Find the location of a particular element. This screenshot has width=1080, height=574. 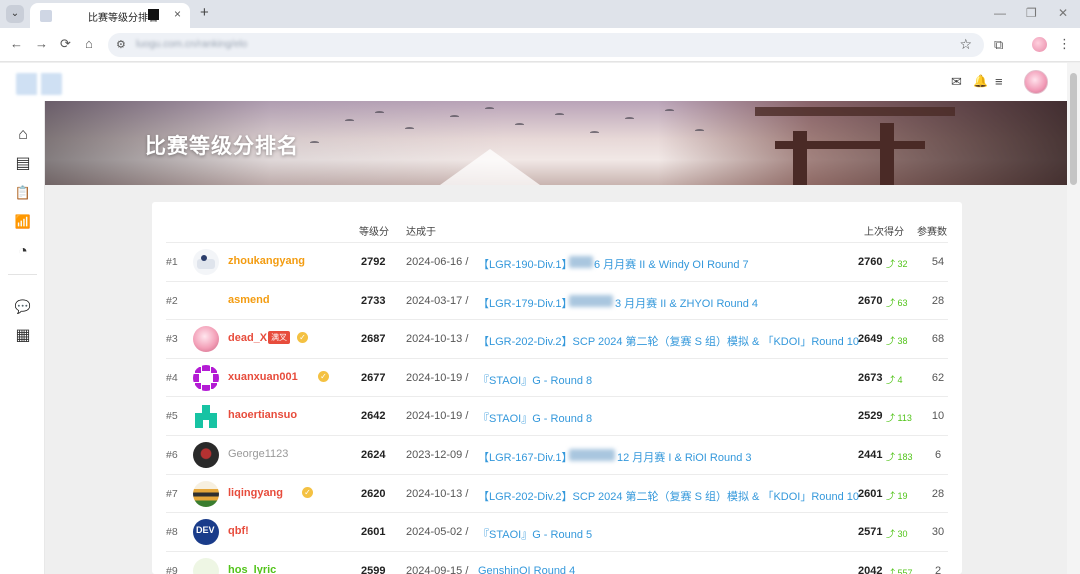

contest-link: GenshinOI Round 4 is located at coordinates (526, 569).